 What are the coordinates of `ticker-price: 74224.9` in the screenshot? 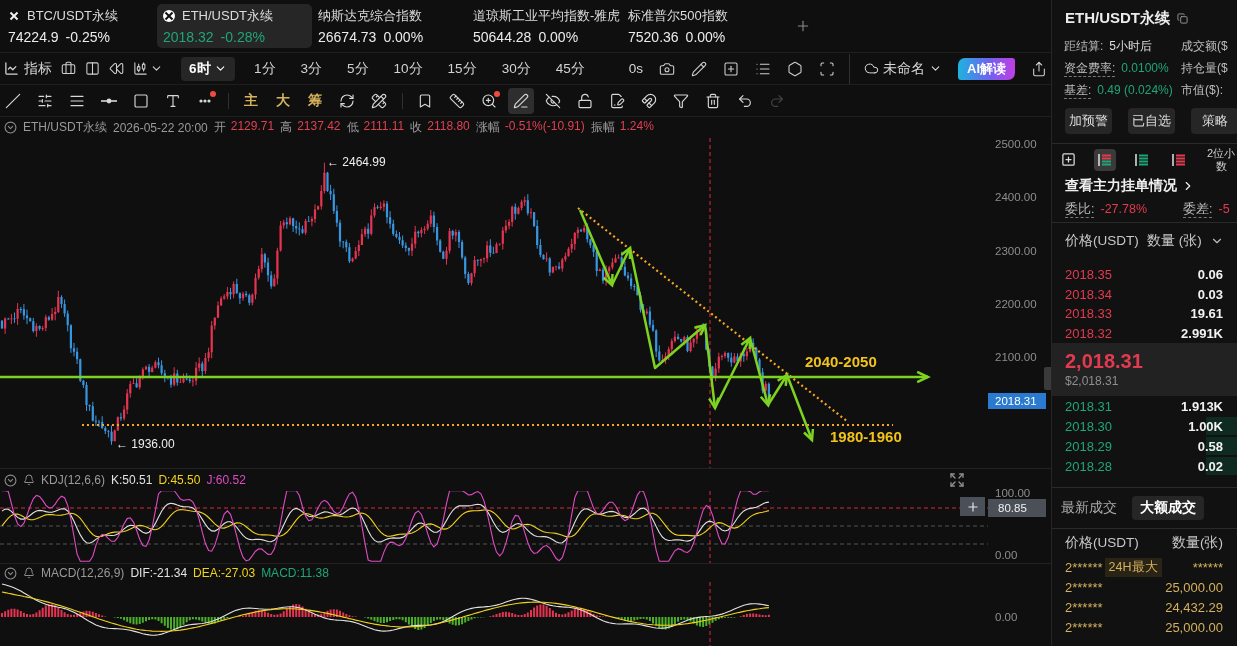 It's located at (33, 37).